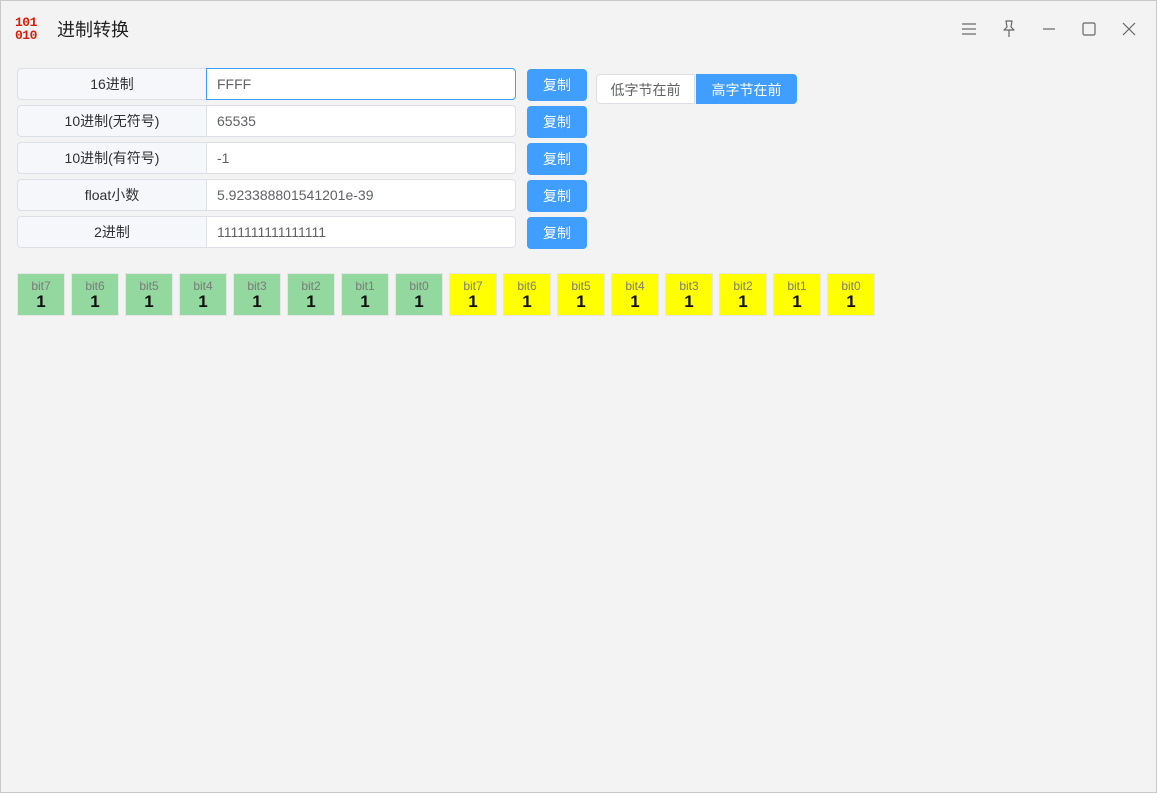 The width and height of the screenshot is (1157, 793). I want to click on bit-cell-low-bit4: bit4 1, so click(635, 294).